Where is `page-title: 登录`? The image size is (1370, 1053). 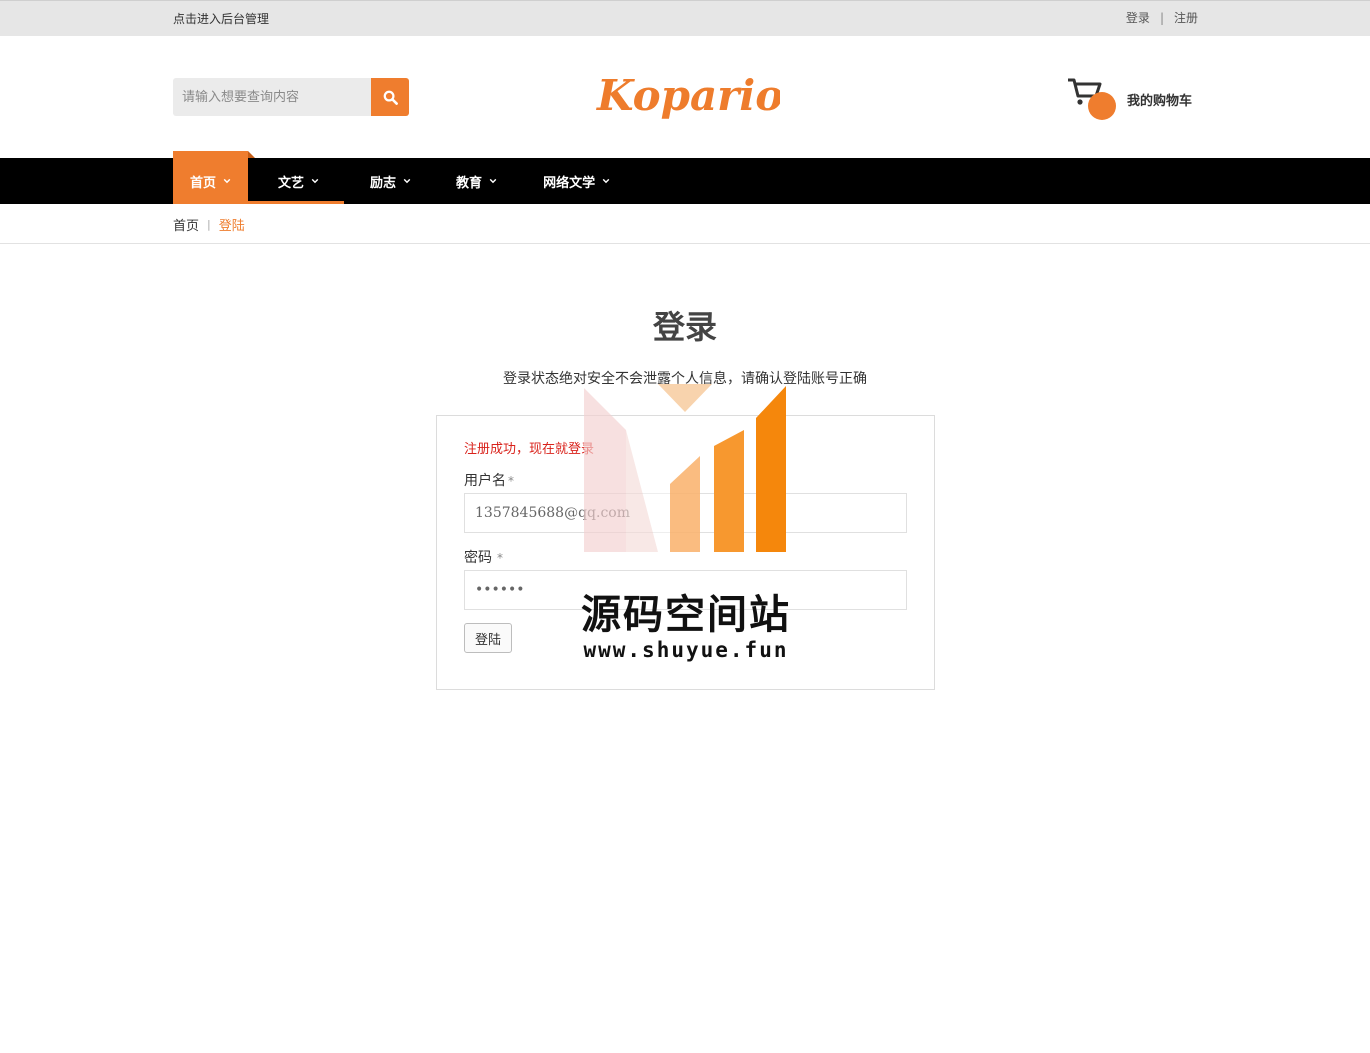
page-title: 登录 is located at coordinates (684, 327).